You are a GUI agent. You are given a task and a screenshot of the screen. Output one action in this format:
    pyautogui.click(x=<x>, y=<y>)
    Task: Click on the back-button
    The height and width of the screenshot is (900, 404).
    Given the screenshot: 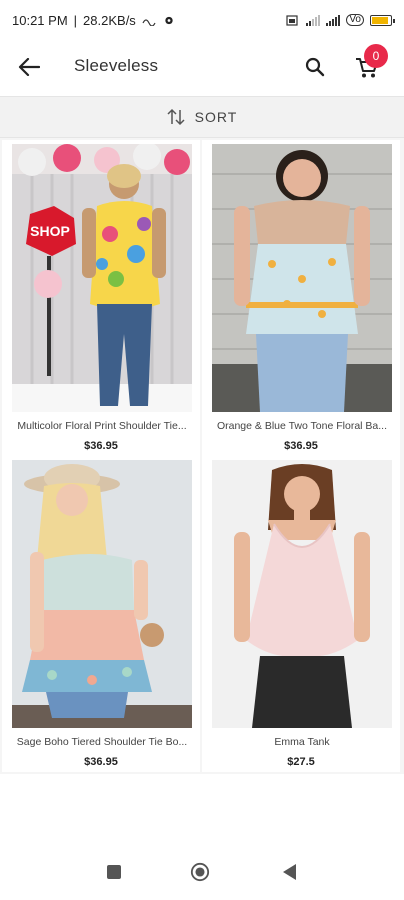 What is the action you would take?
    pyautogui.click(x=29, y=67)
    